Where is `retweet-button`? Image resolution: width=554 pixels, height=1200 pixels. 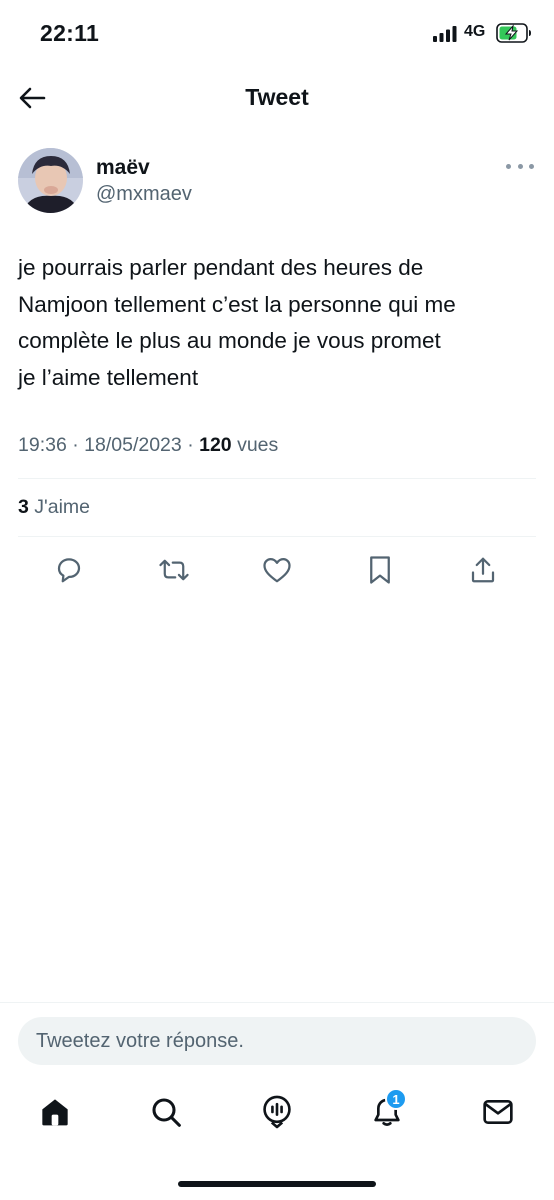
retweet-button is located at coordinates (174, 570).